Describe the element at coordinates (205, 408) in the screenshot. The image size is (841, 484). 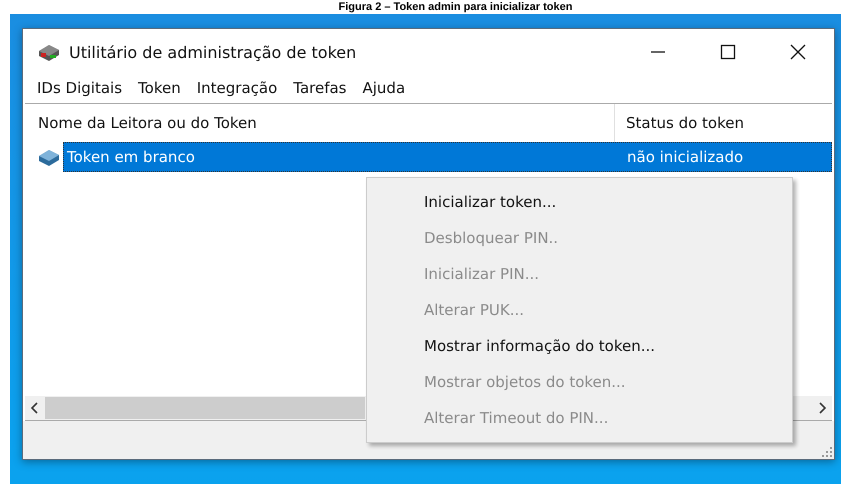
I see `scrollbar-thumb` at that location.